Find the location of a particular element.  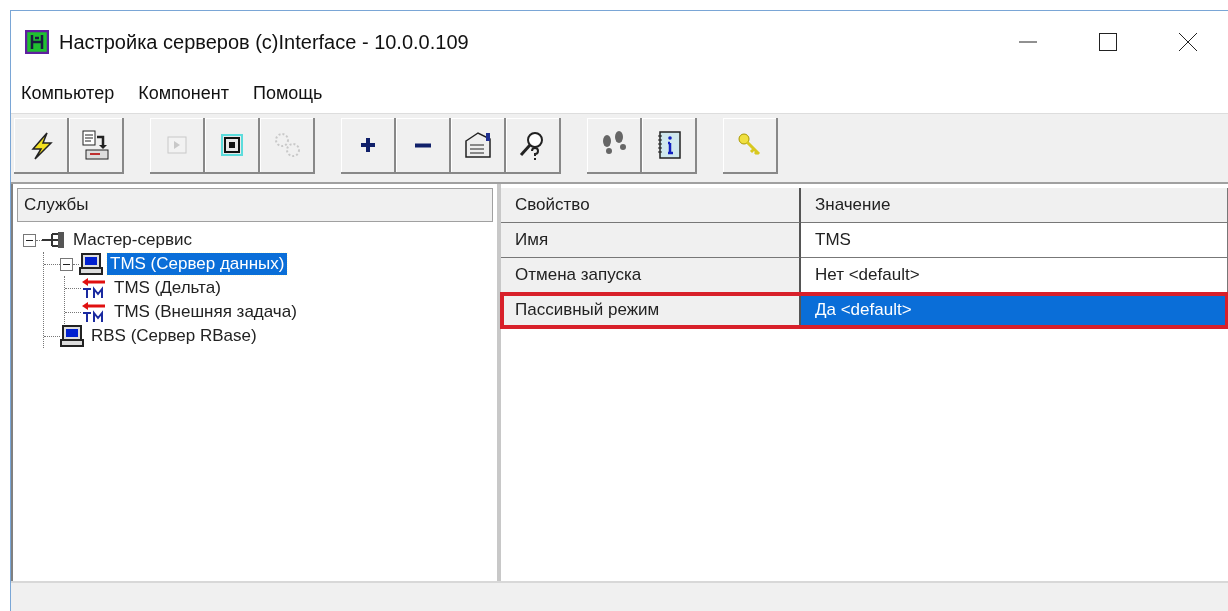

minus-icon is located at coordinates (422, 145).